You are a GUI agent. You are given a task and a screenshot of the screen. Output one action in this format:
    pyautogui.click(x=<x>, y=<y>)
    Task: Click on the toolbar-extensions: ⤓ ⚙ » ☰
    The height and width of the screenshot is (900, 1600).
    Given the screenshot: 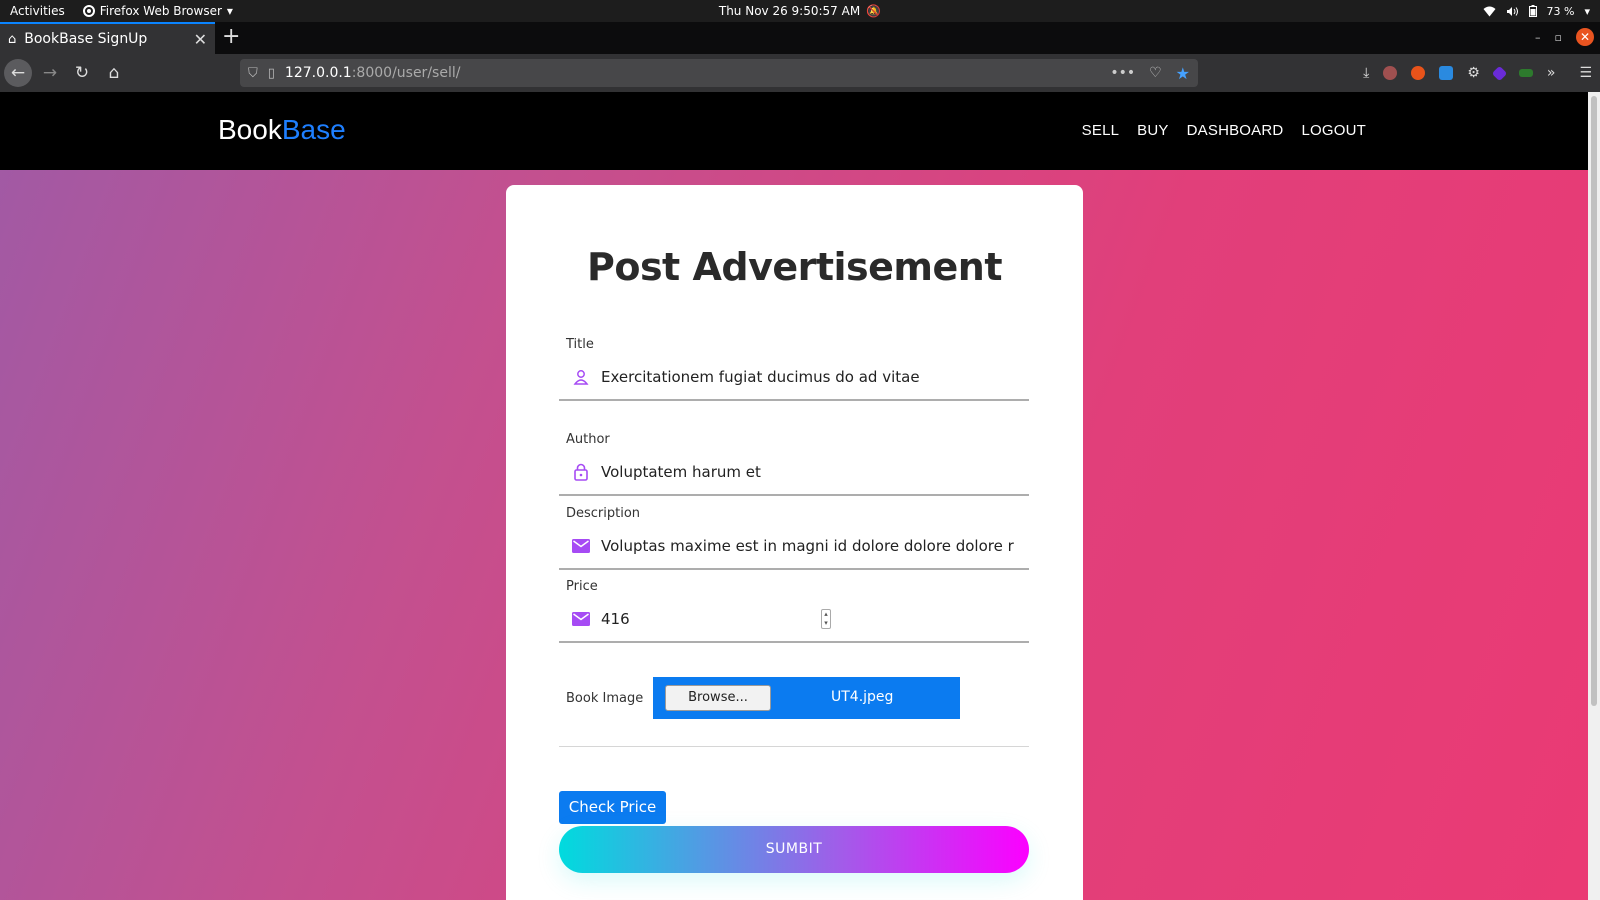 What is the action you would take?
    pyautogui.click(x=1477, y=73)
    